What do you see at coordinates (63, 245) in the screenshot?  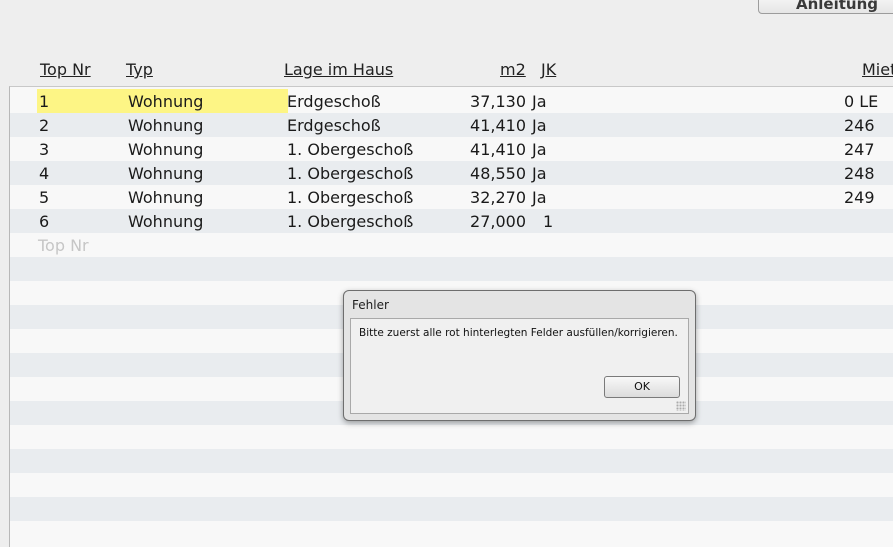 I see `new-row-top-nr-placeholder: Top Nr` at bounding box center [63, 245].